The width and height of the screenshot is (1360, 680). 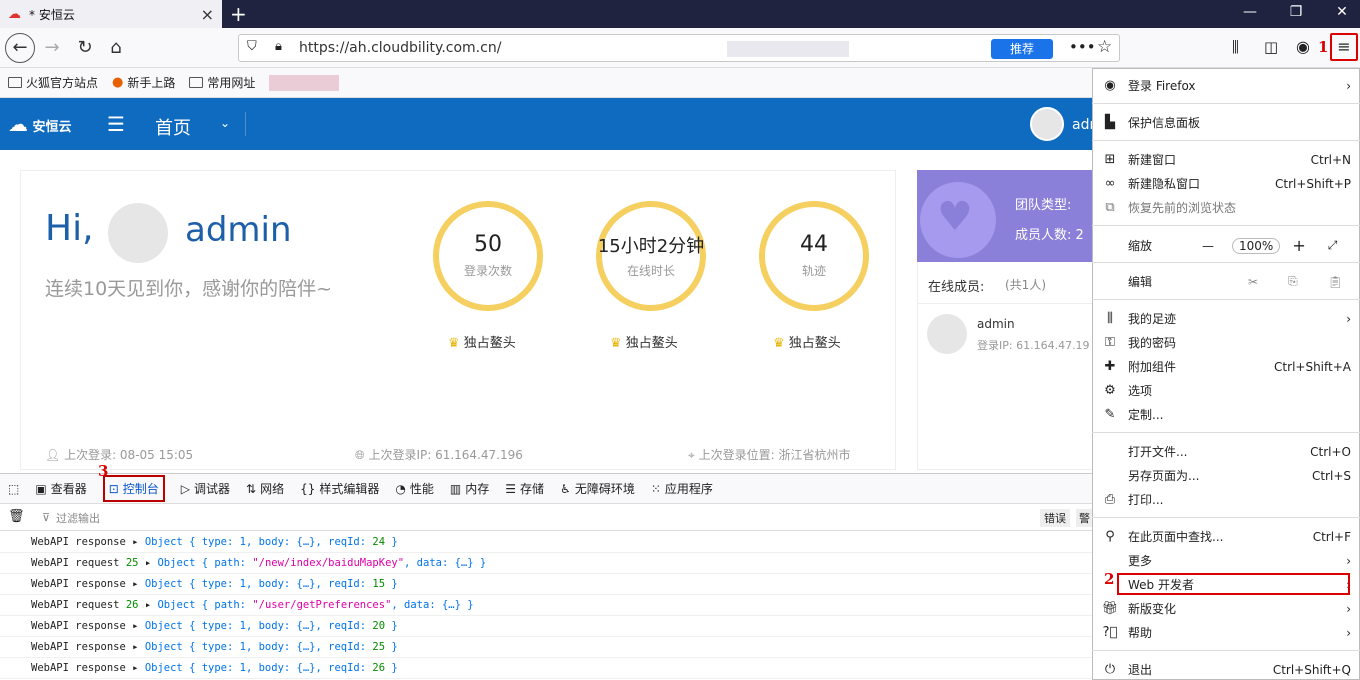 I want to click on sidebar-icon: ◫, so click(x=1271, y=47).